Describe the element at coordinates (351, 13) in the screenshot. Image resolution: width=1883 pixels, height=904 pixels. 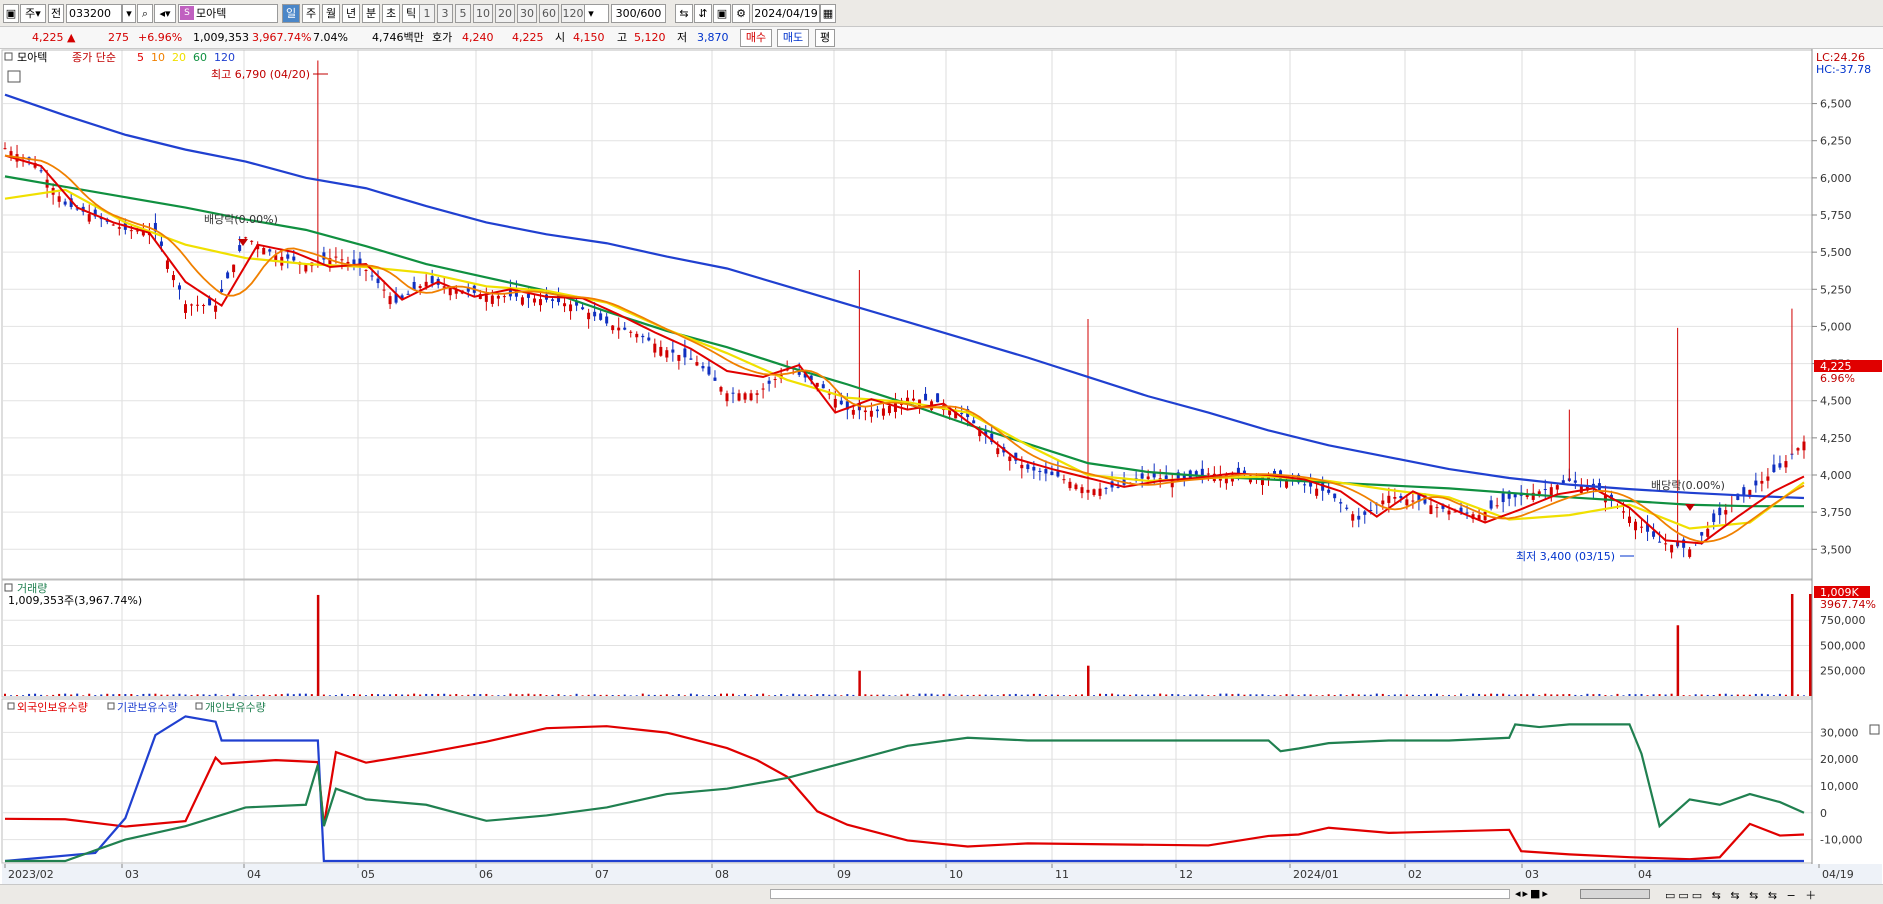
I see `period-button-3: 년` at that location.